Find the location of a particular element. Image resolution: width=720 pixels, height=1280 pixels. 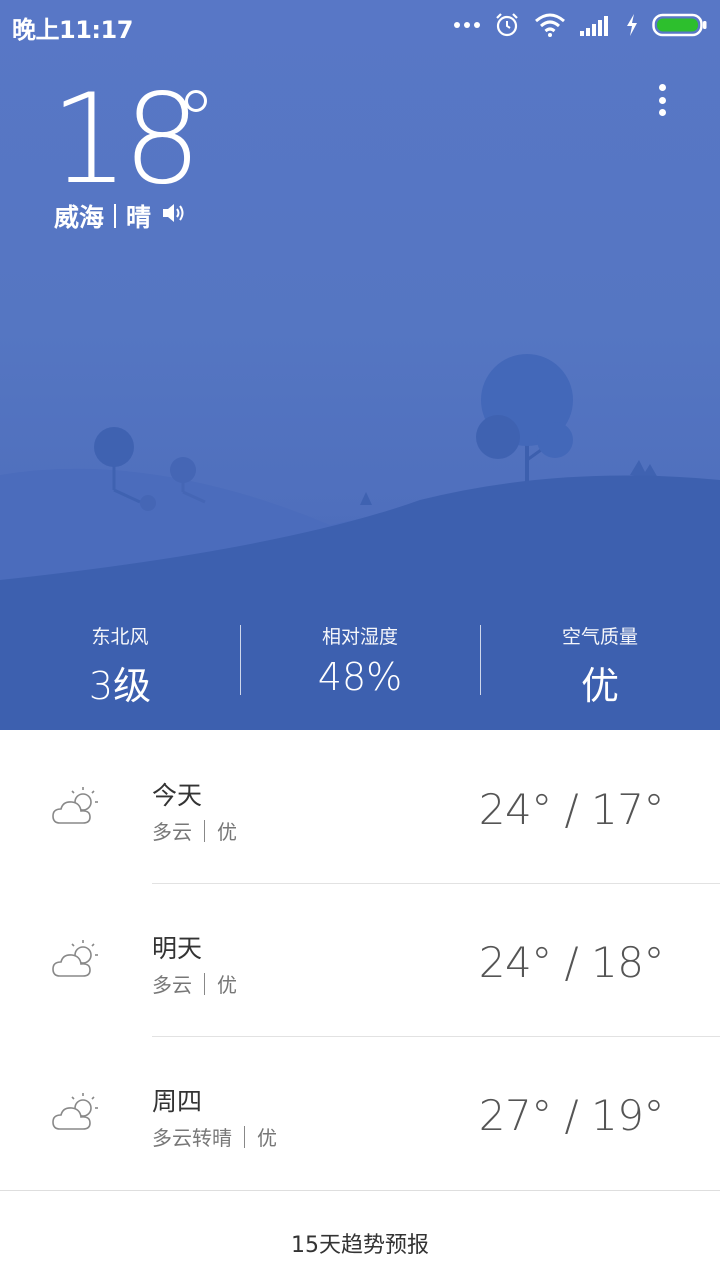

forecast-temperature: 24° / 17° is located at coordinates (571, 809).